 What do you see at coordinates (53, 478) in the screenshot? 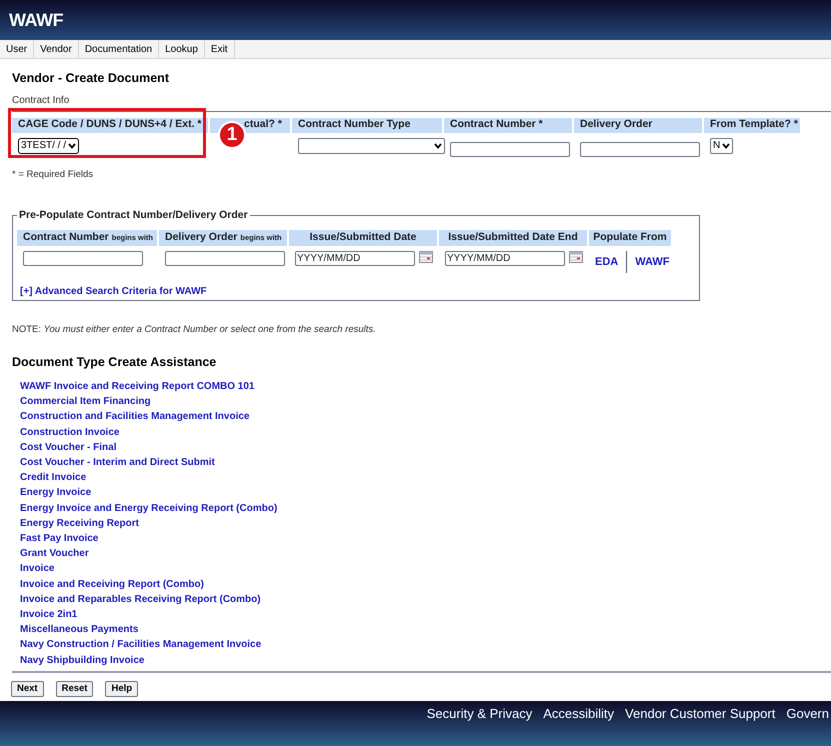
I see `document-type-link: Credit Invoice` at bounding box center [53, 478].